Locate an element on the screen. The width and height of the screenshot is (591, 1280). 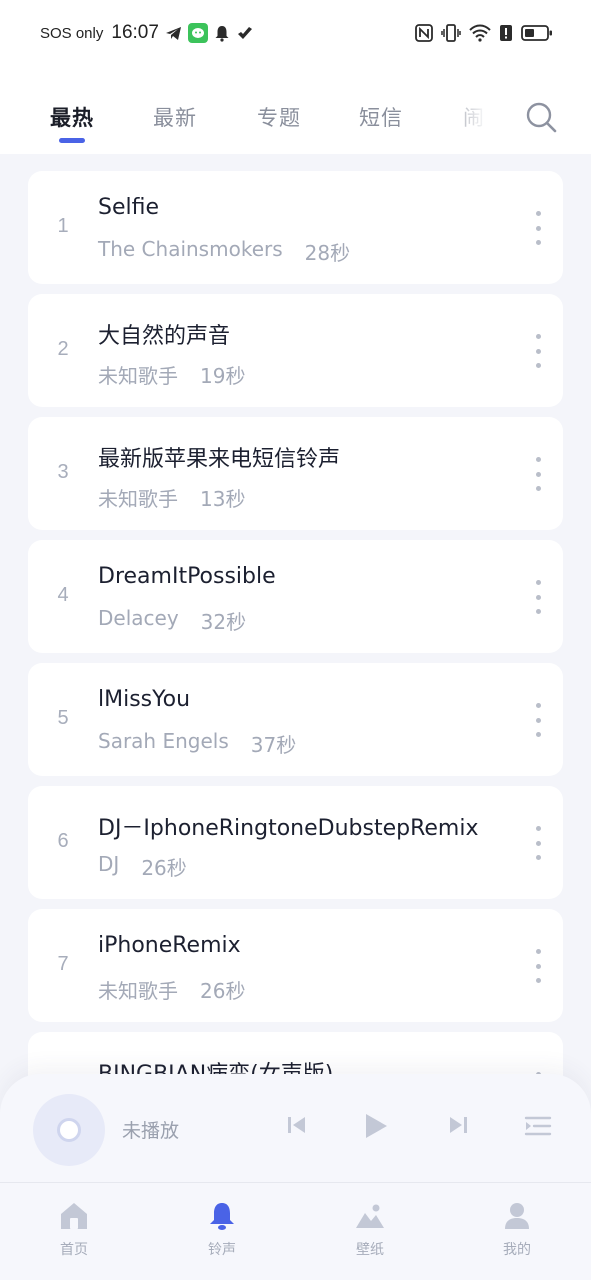
category-tabs: 最热 最新 专题 短信 闹 is located at coordinates (295, 110).